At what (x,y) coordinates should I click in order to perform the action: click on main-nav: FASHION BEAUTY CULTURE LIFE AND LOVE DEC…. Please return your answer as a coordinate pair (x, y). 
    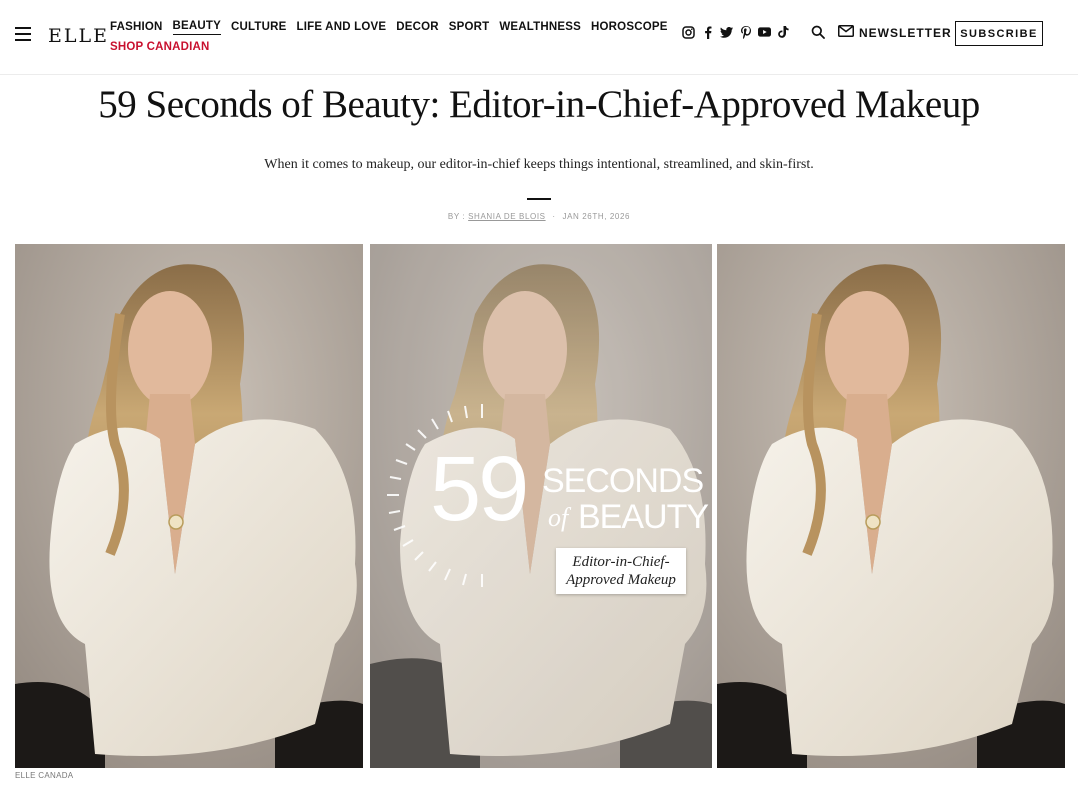
    Looking at the image, I should click on (388, 37).